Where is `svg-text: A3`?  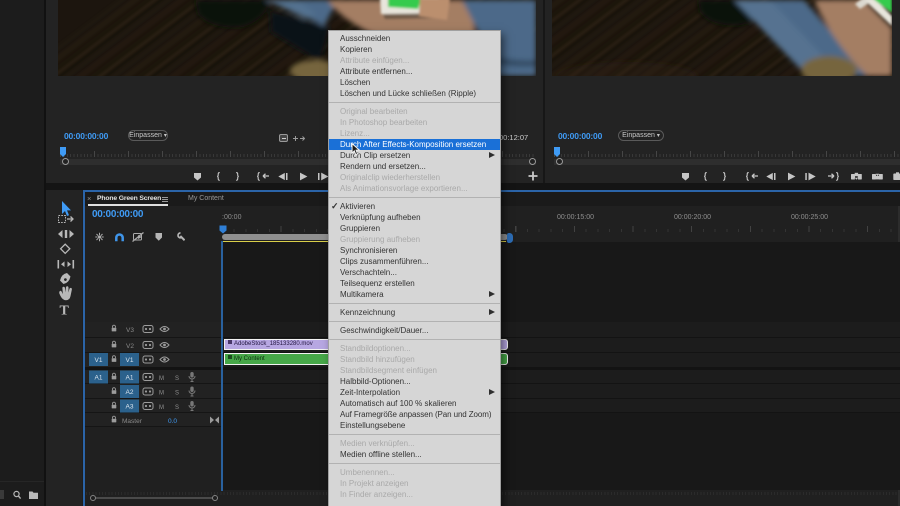
svg-text: A3 is located at coordinates (130, 407).